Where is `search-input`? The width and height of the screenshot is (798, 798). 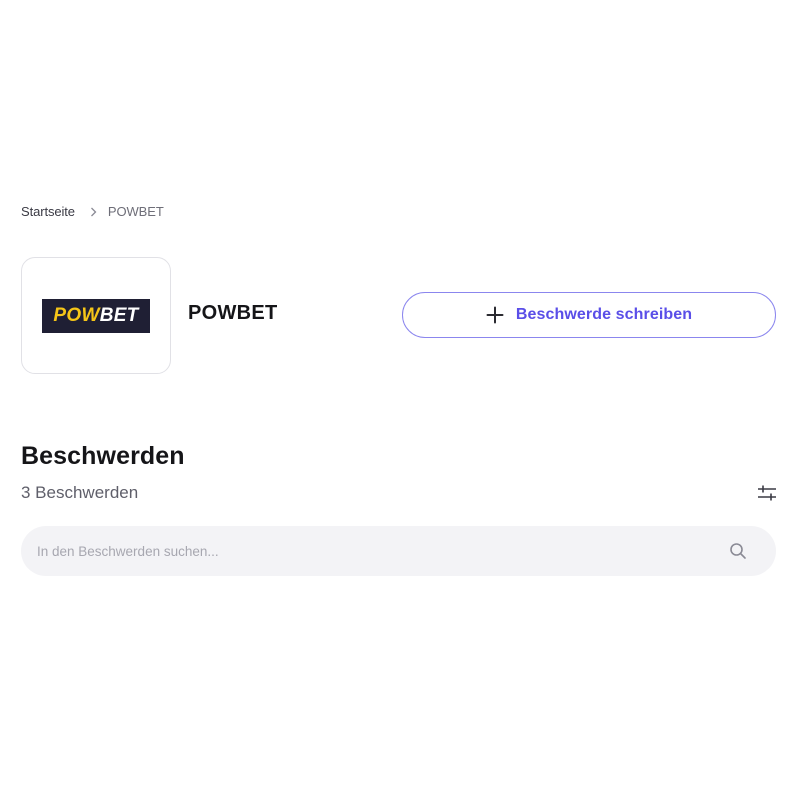 search-input is located at coordinates (377, 551).